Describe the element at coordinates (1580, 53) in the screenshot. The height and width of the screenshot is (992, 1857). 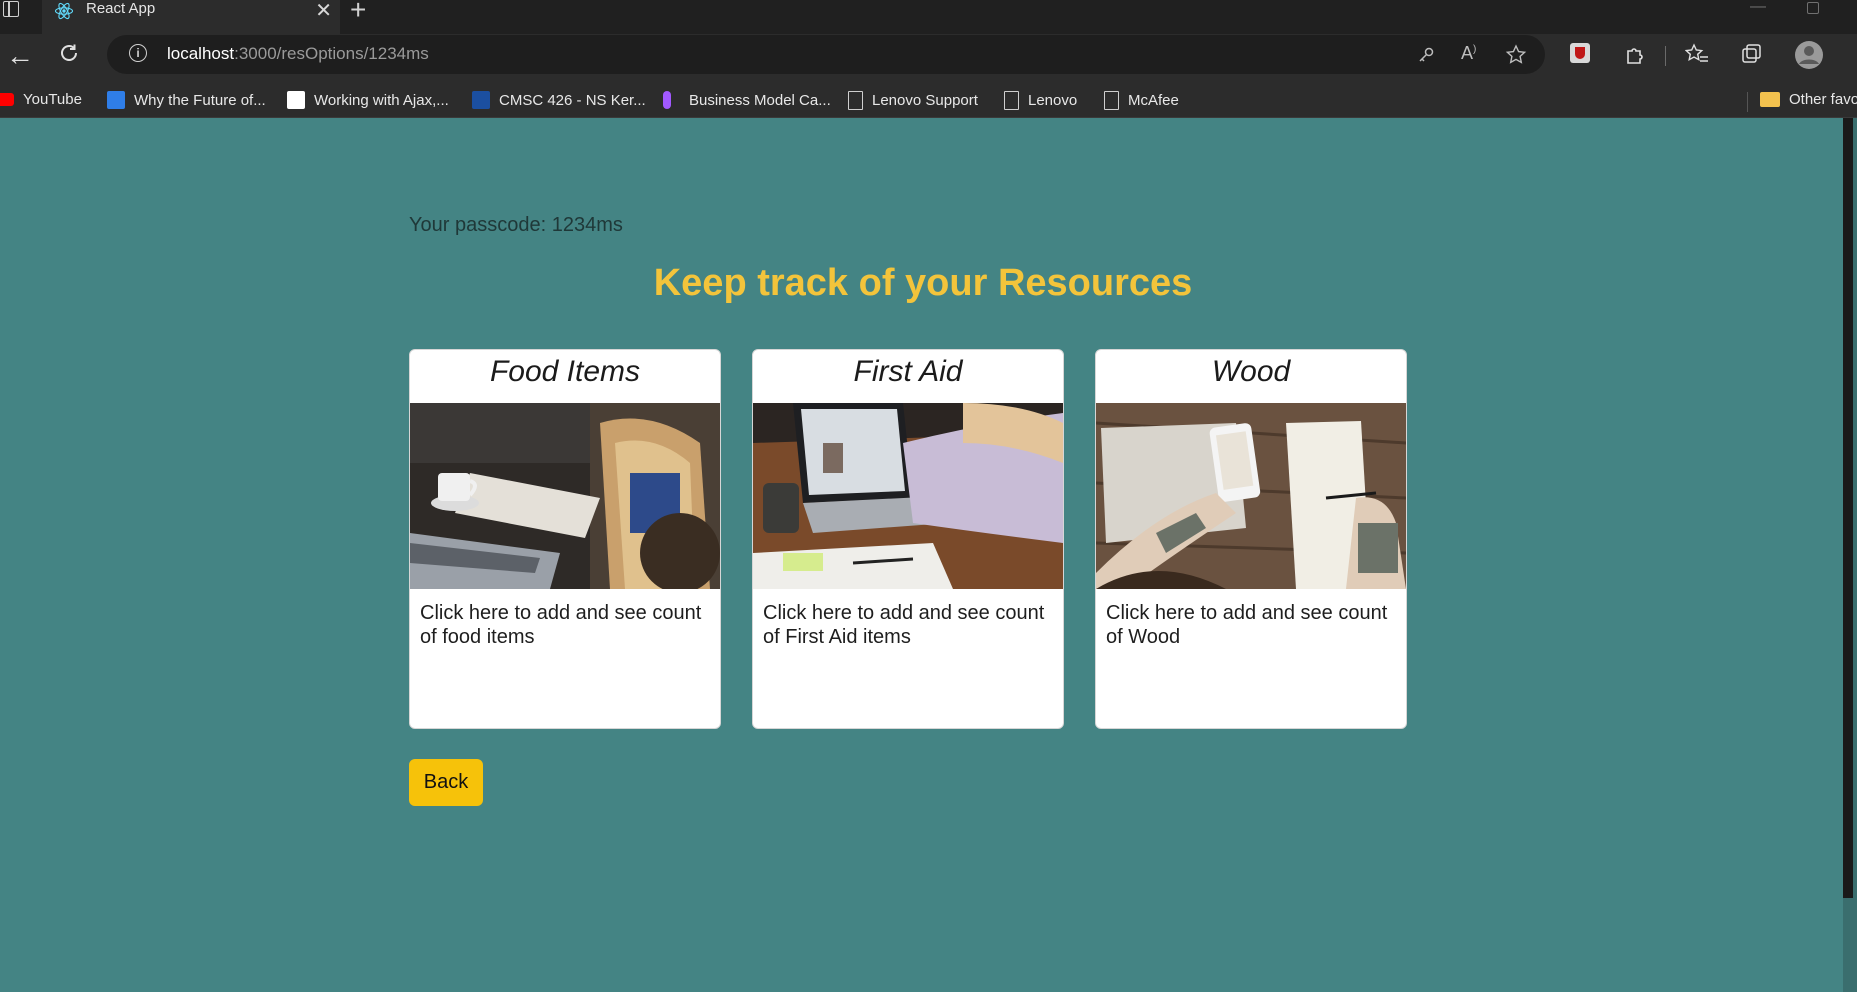
I see `mcafee-extension-icon` at that location.